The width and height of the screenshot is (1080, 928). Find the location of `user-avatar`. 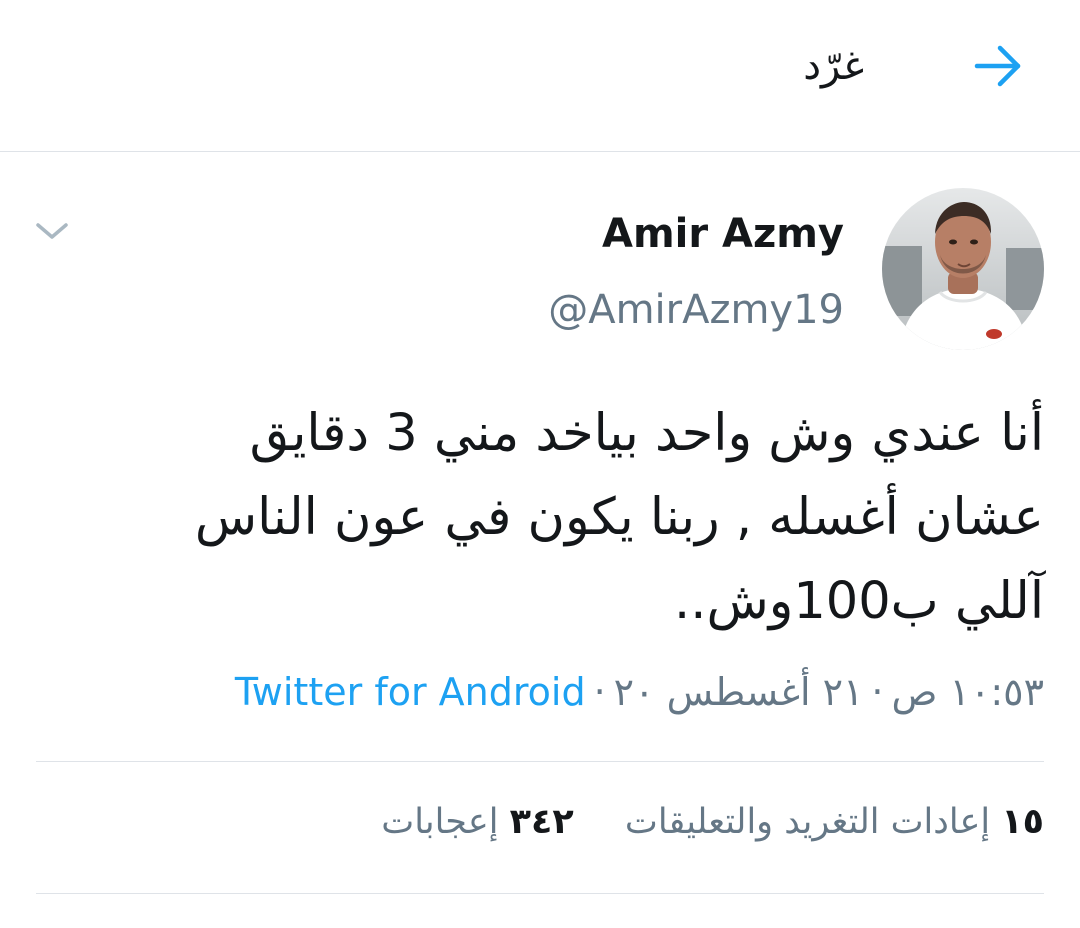

user-avatar is located at coordinates (963, 269).